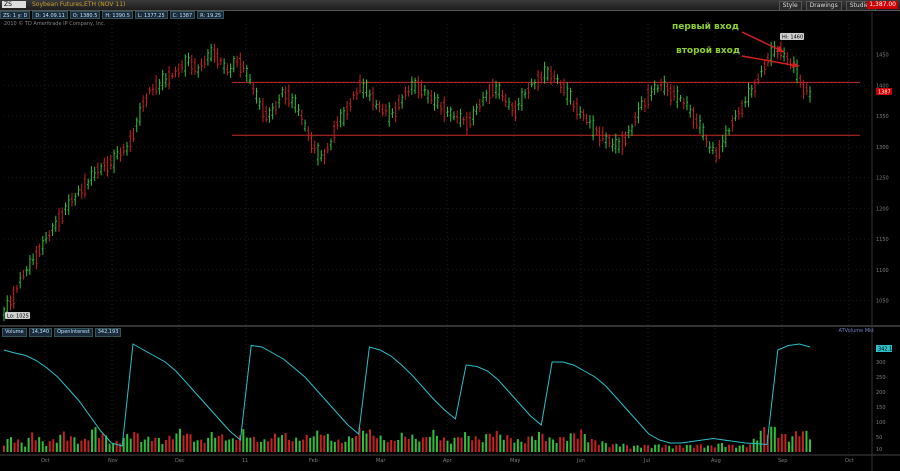 This screenshot has height=471, width=900. What do you see at coordinates (881, 378) in the screenshot?
I see `volume-axis-label: 250` at bounding box center [881, 378].